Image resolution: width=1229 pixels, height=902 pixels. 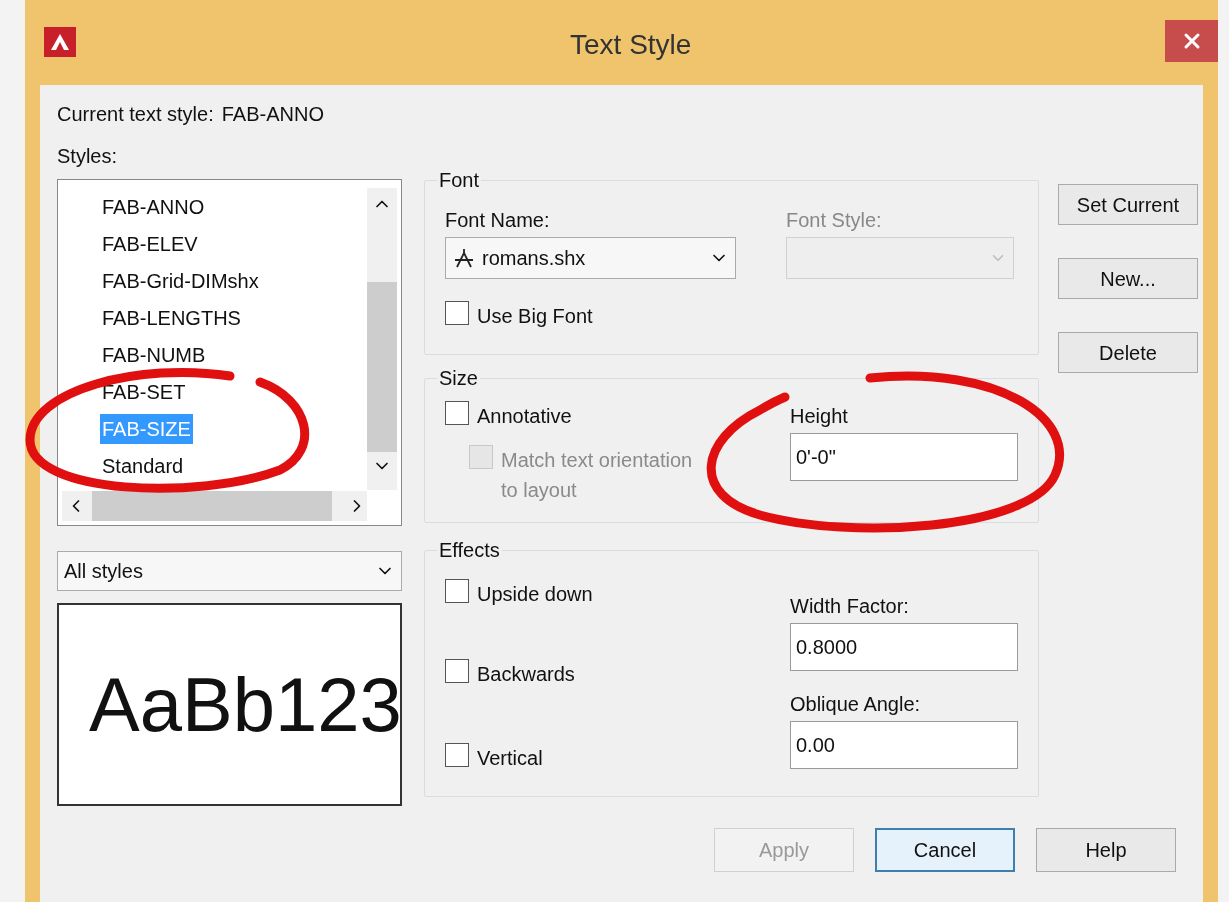 What do you see at coordinates (535, 316) in the screenshot?
I see `checkbox-label: Use Big Font` at bounding box center [535, 316].